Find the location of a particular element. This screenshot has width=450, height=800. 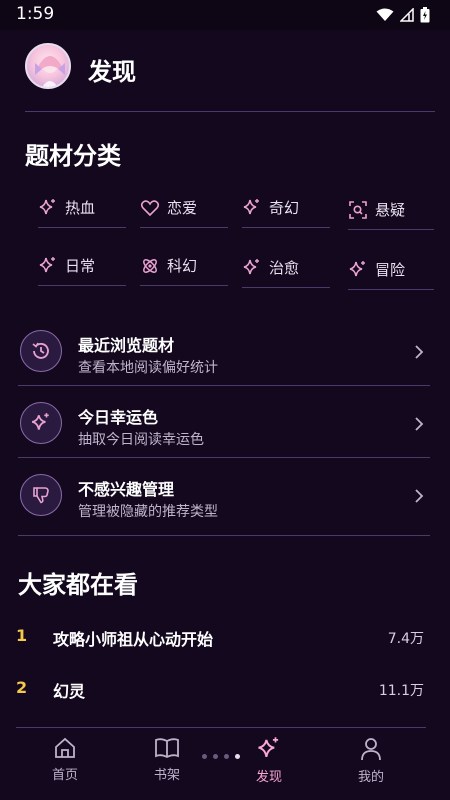

atom-icon is located at coordinates (150, 265).